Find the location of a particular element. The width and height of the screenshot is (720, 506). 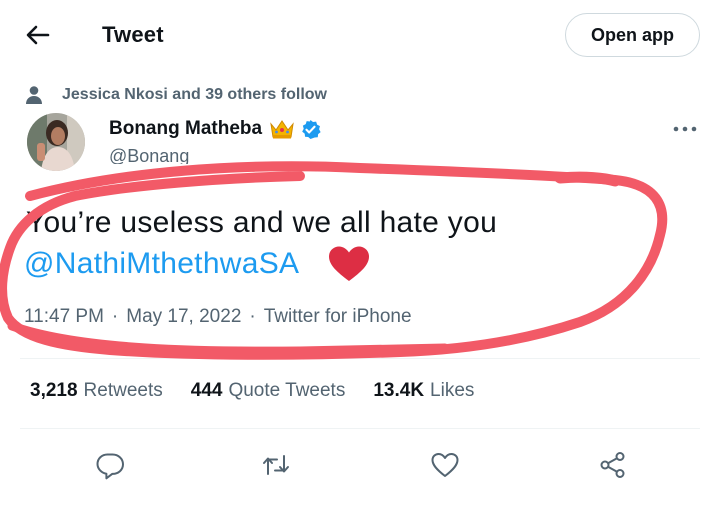

avatar is located at coordinates (56, 142).